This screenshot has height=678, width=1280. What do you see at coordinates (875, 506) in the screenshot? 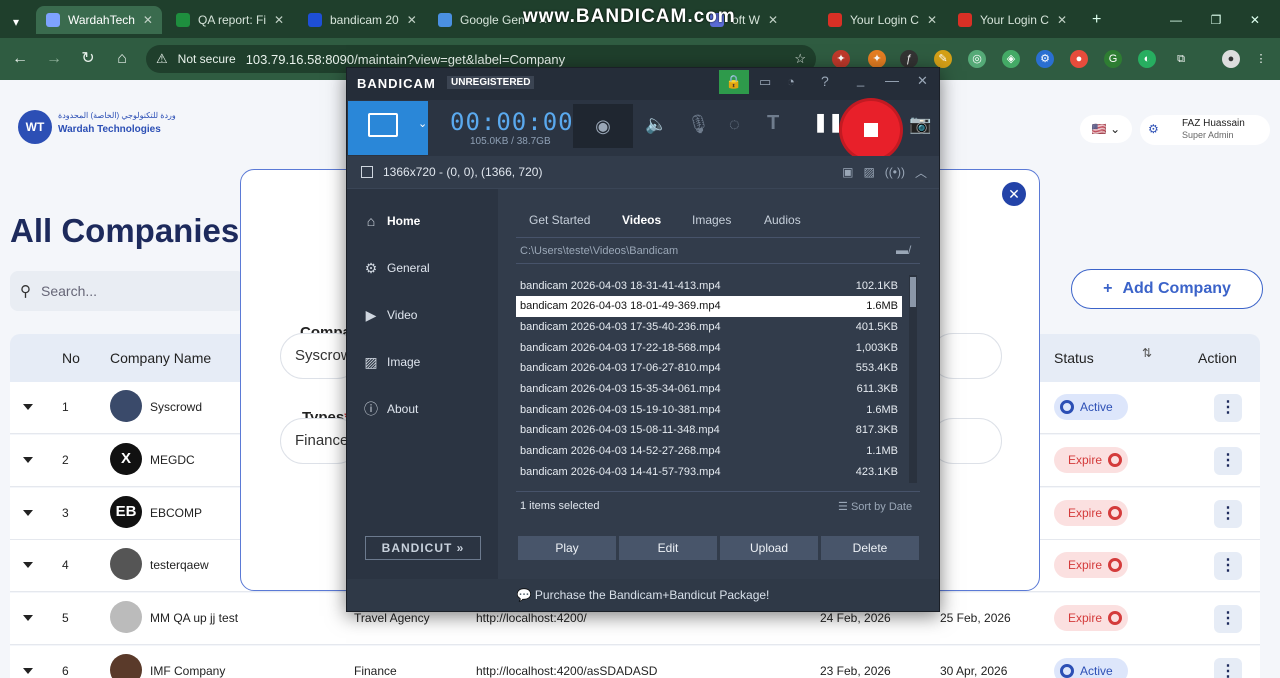
I see `sort-by-date: ☰ Sort by Date` at bounding box center [875, 506].